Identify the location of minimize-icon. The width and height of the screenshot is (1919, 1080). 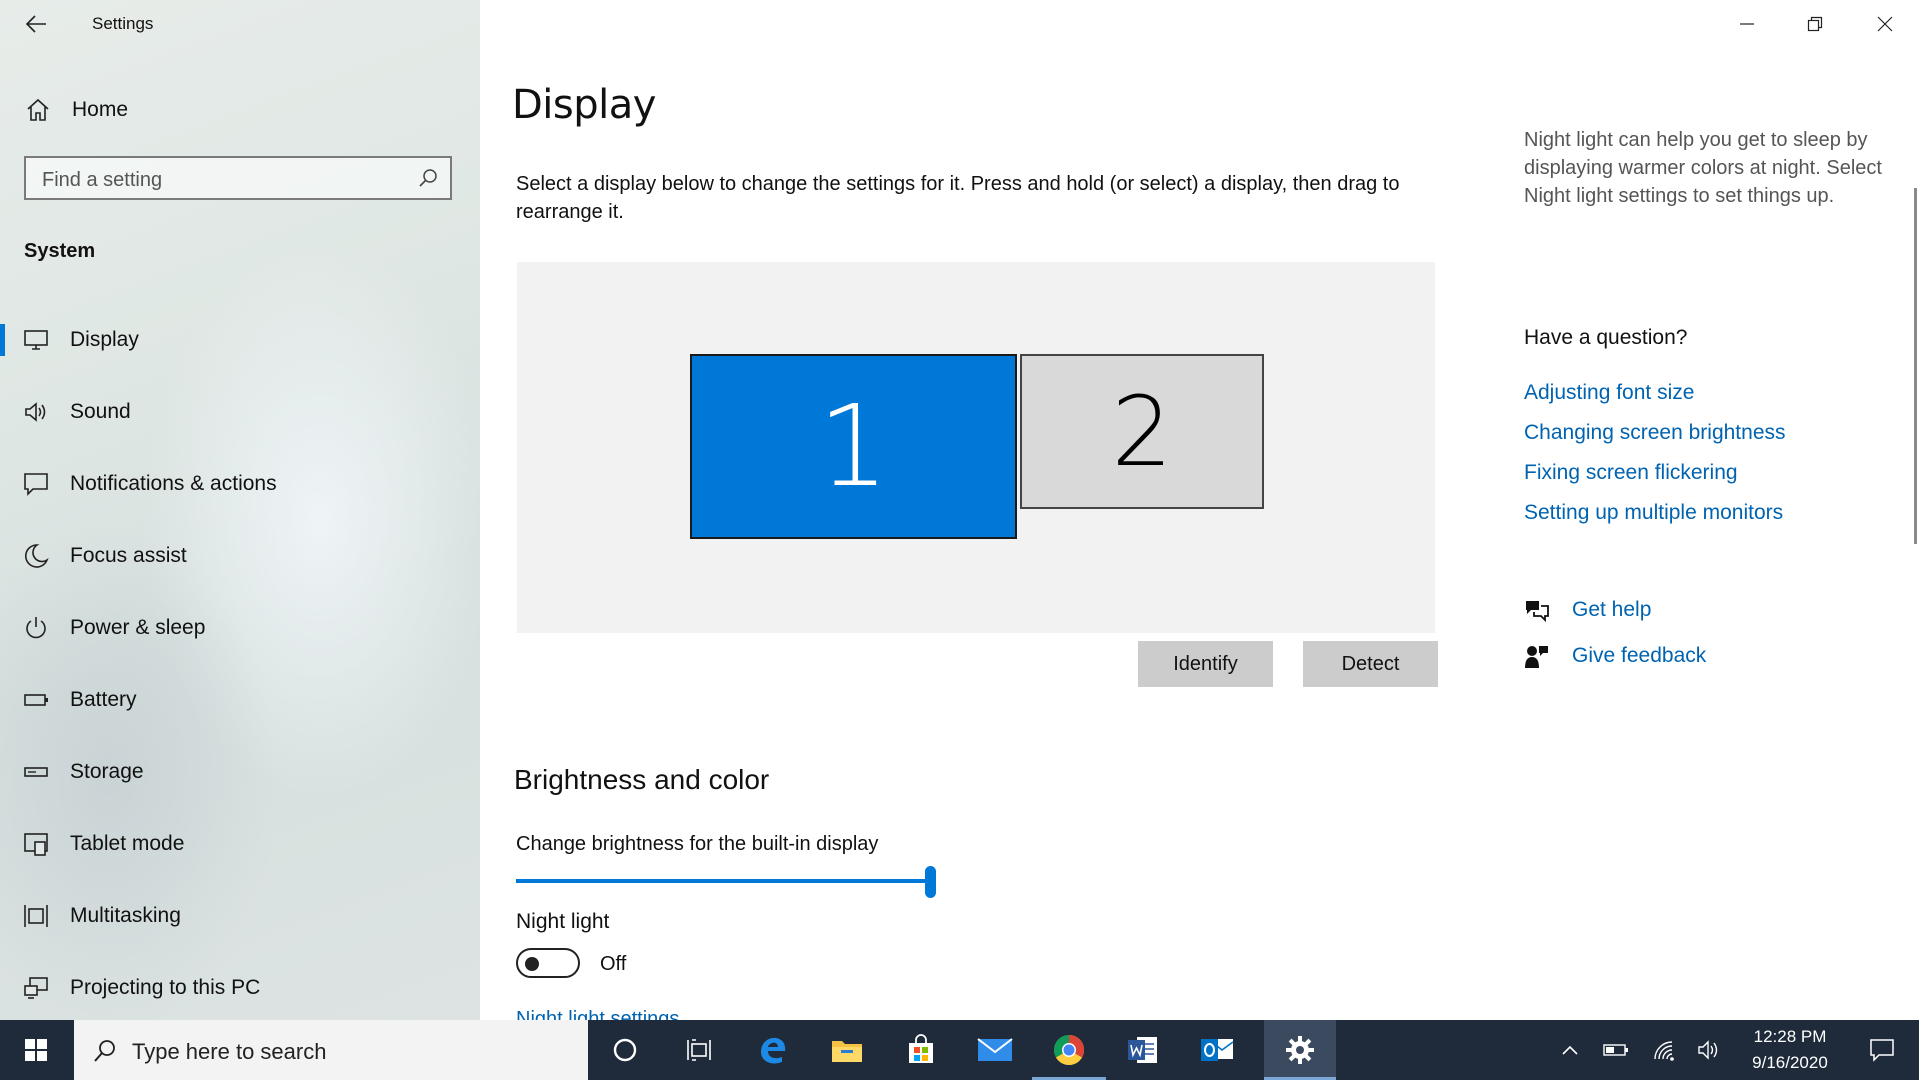
(1747, 24).